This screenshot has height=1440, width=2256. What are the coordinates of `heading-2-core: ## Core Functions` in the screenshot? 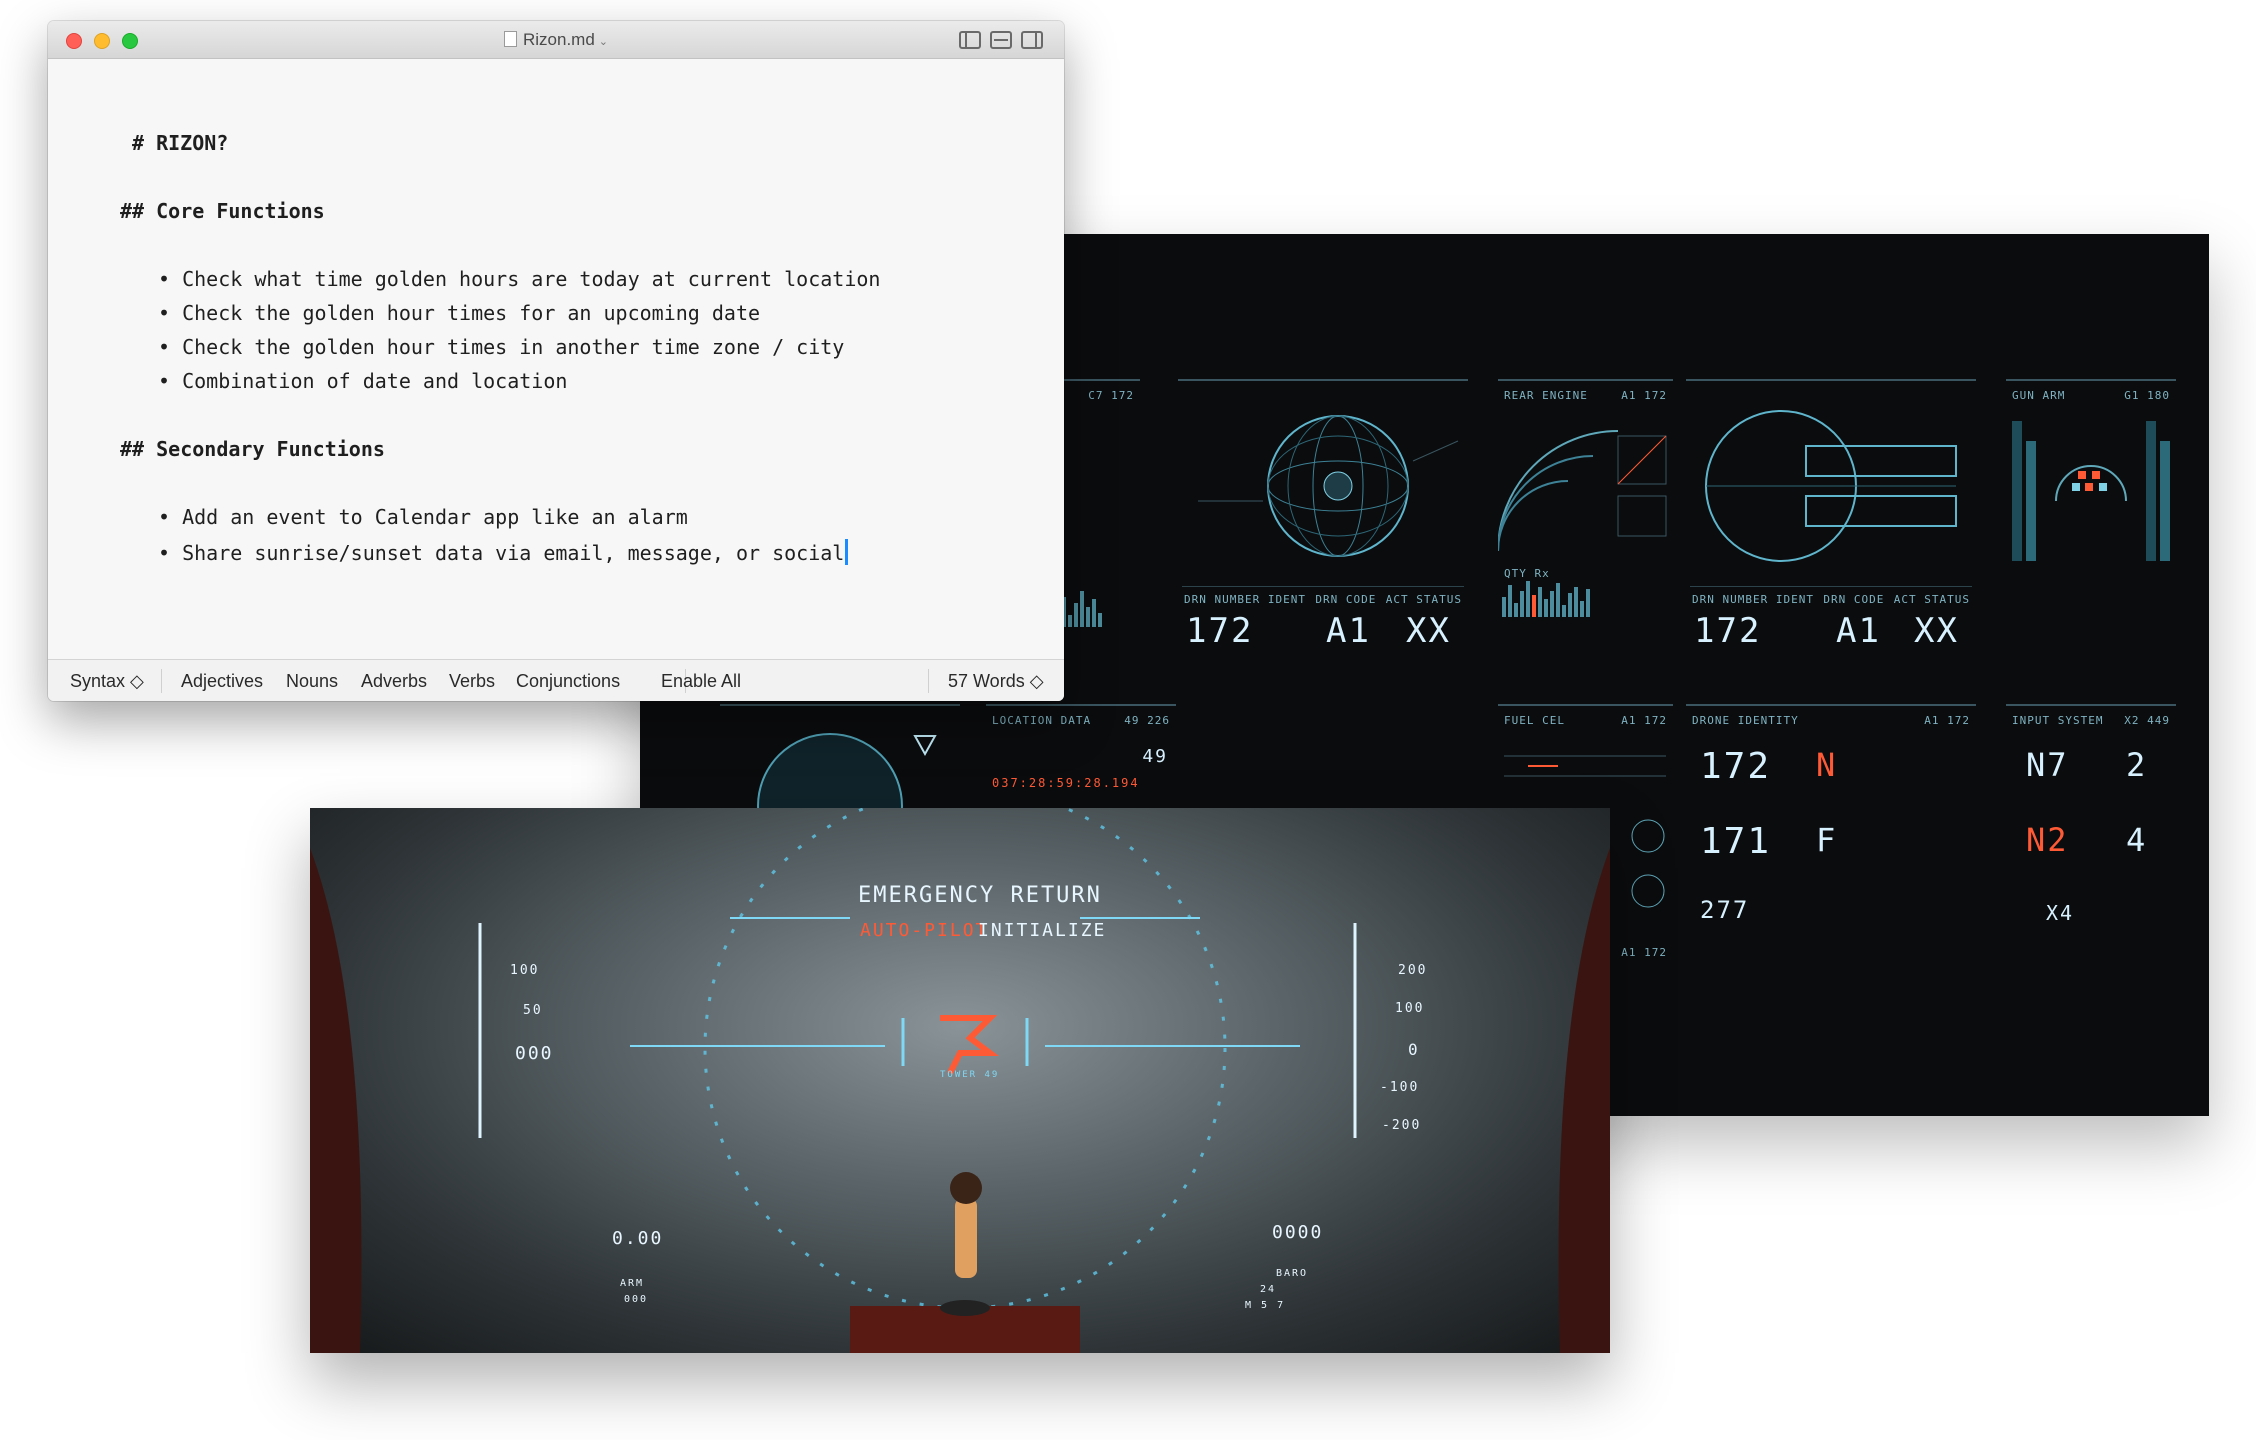 It's located at (222, 211).